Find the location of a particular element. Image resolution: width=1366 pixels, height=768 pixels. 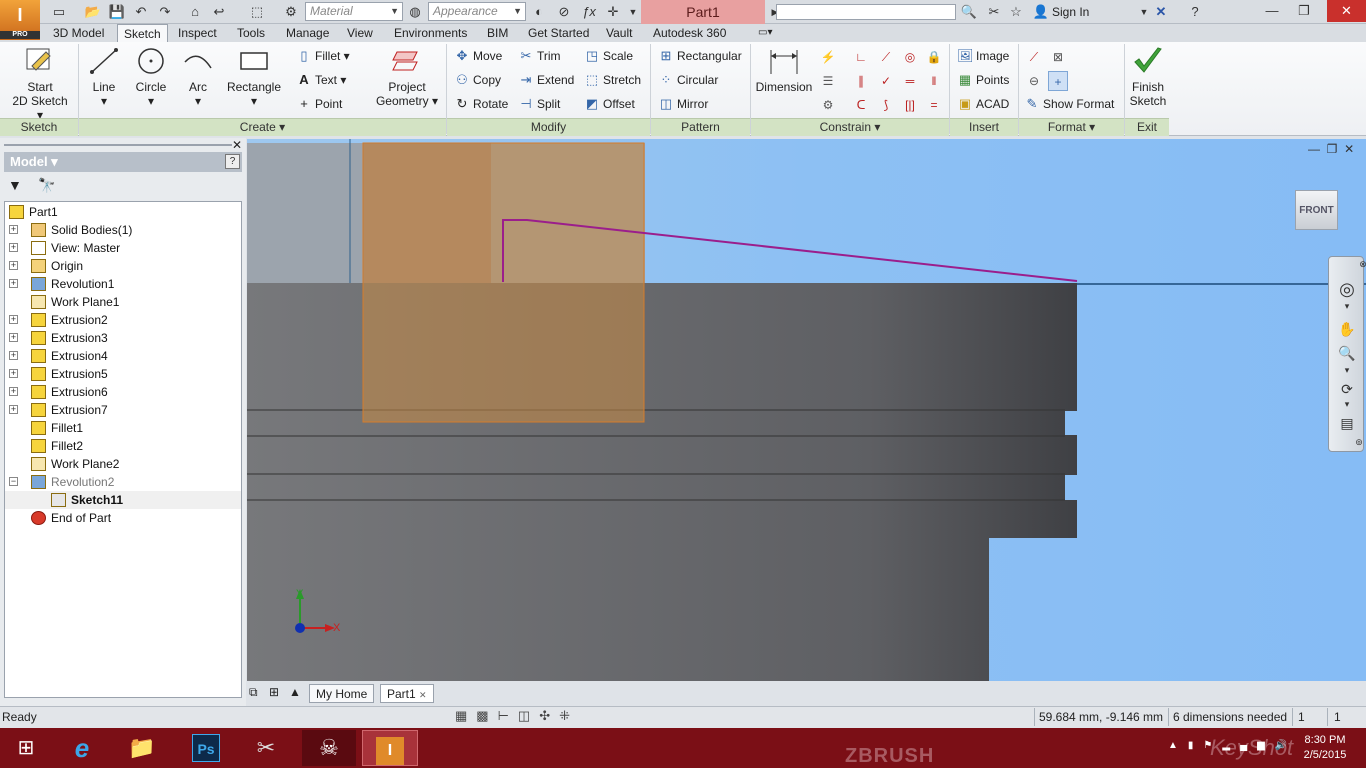

tree-node: + Extrusion7 is located at coordinates (123, 410).